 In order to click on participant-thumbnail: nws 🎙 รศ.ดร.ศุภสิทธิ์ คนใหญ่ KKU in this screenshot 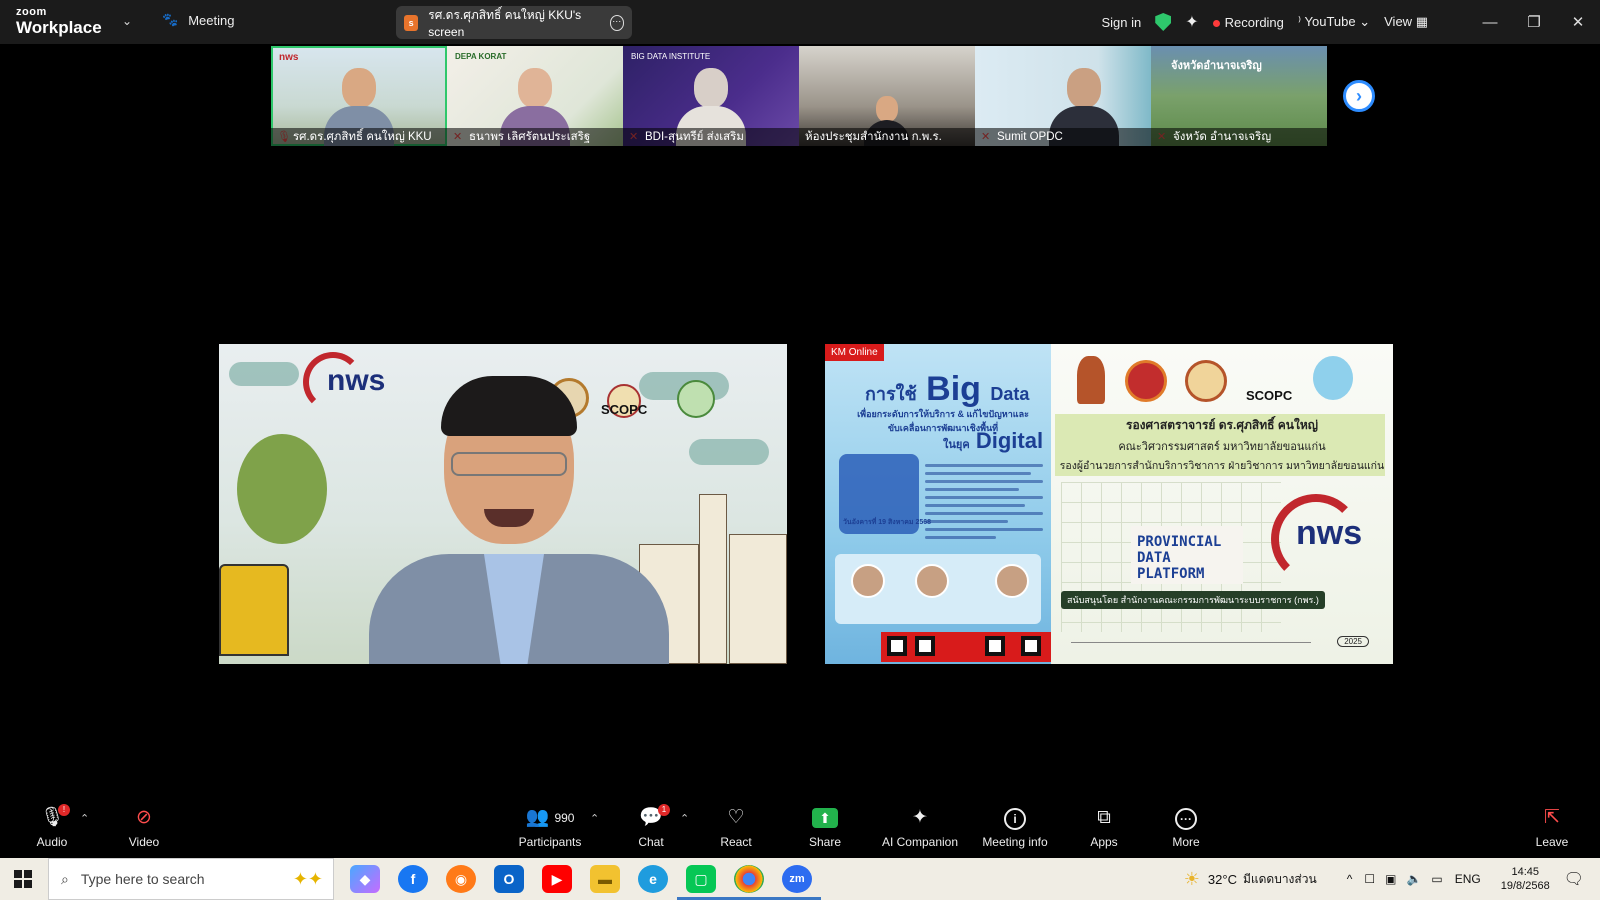, I will do `click(359, 96)`.